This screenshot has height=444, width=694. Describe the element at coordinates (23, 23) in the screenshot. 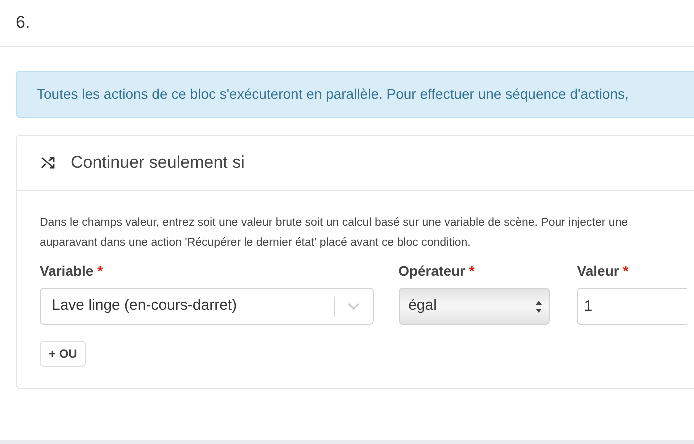

I see `step-number: 6.` at that location.